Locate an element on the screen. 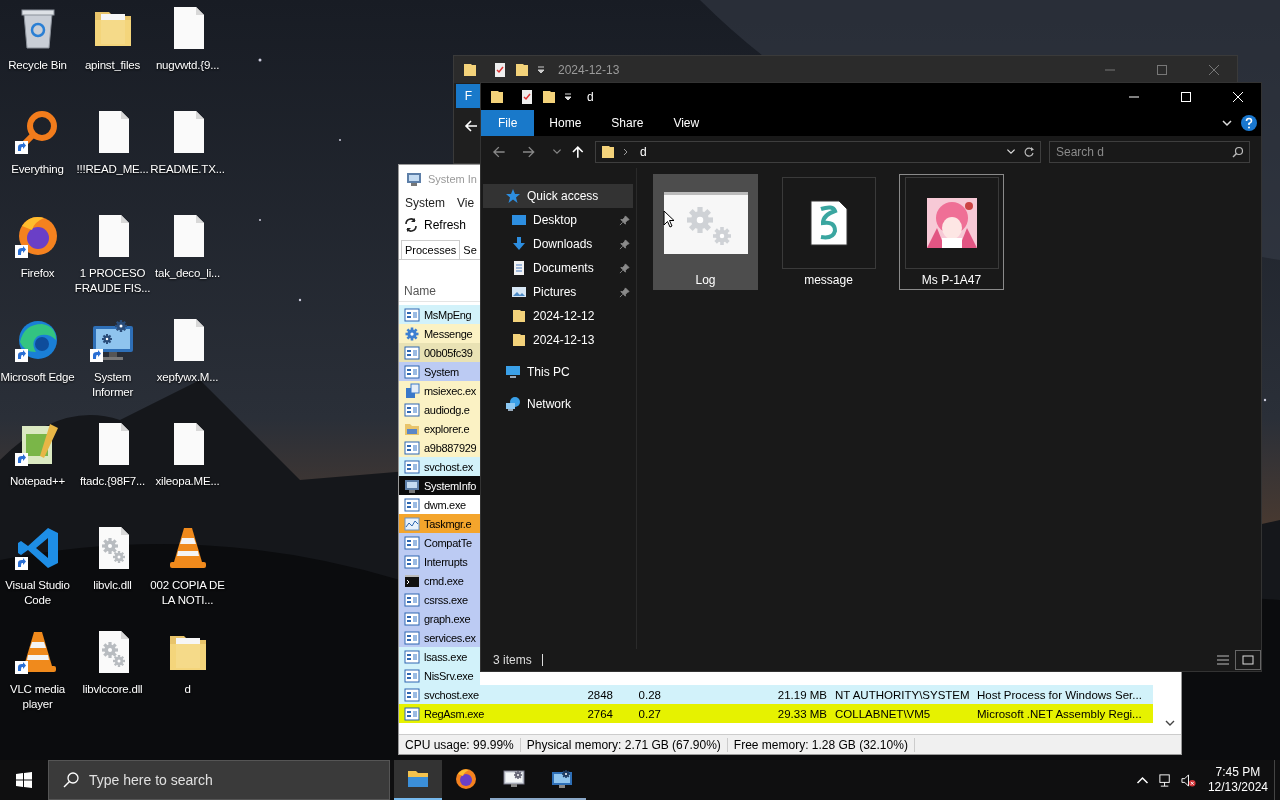 The image size is (1280, 800). search-icon is located at coordinates (71, 780).